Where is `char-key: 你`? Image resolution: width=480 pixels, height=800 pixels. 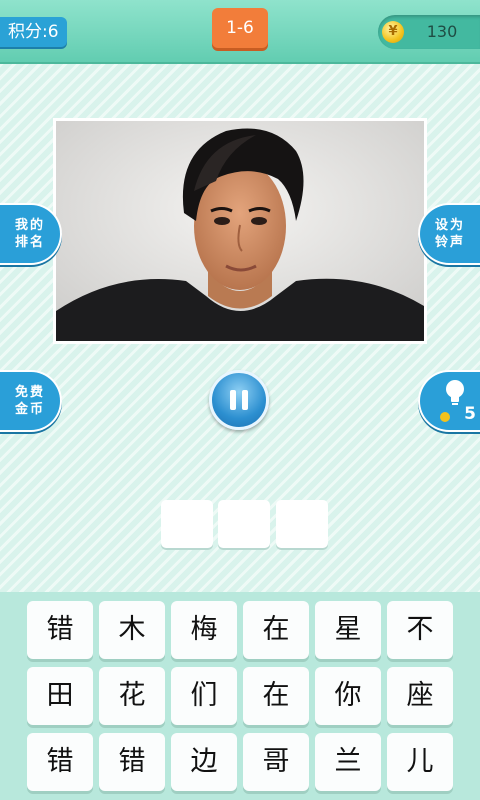 char-key: 你 is located at coordinates (348, 696).